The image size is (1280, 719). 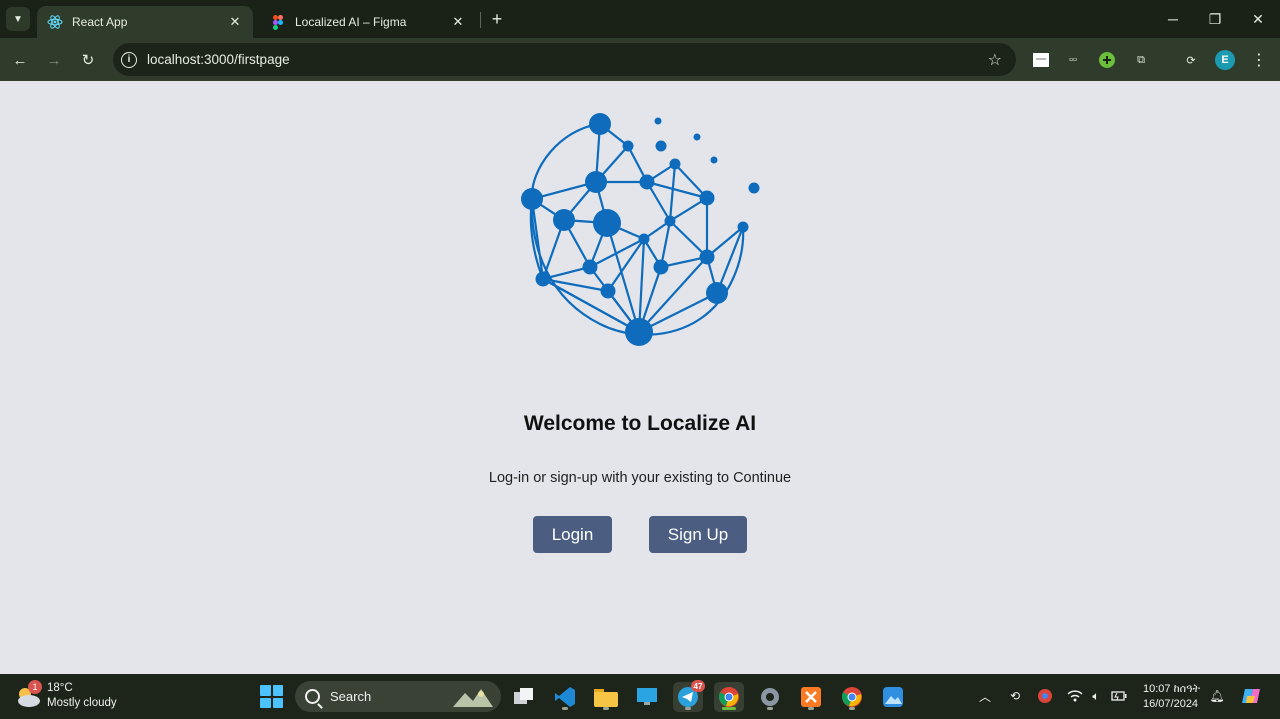 What do you see at coordinates (20, 60) in the screenshot?
I see `back-arrow-icon: ←` at bounding box center [20, 60].